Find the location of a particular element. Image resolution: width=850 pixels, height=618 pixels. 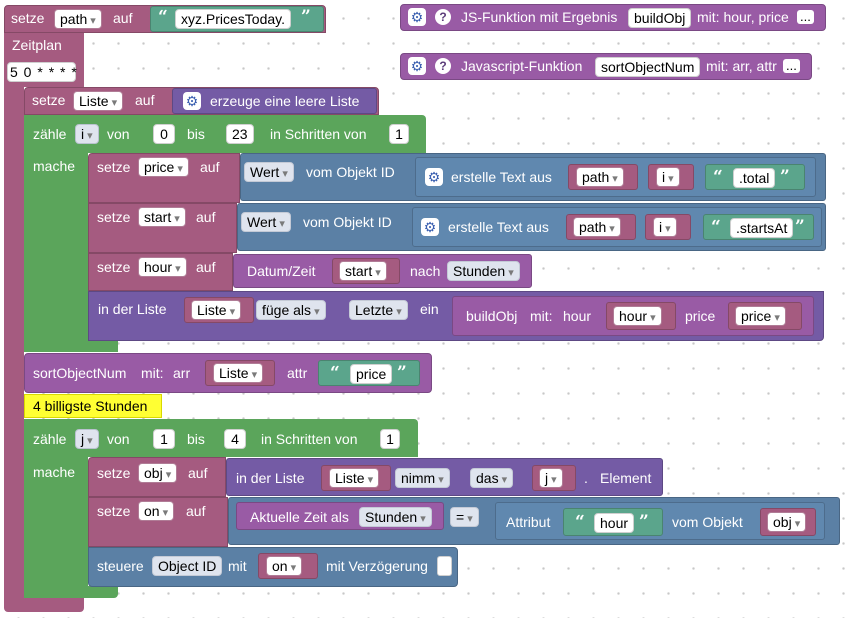

loop-var-i-dropdown: i is located at coordinates (87, 134).